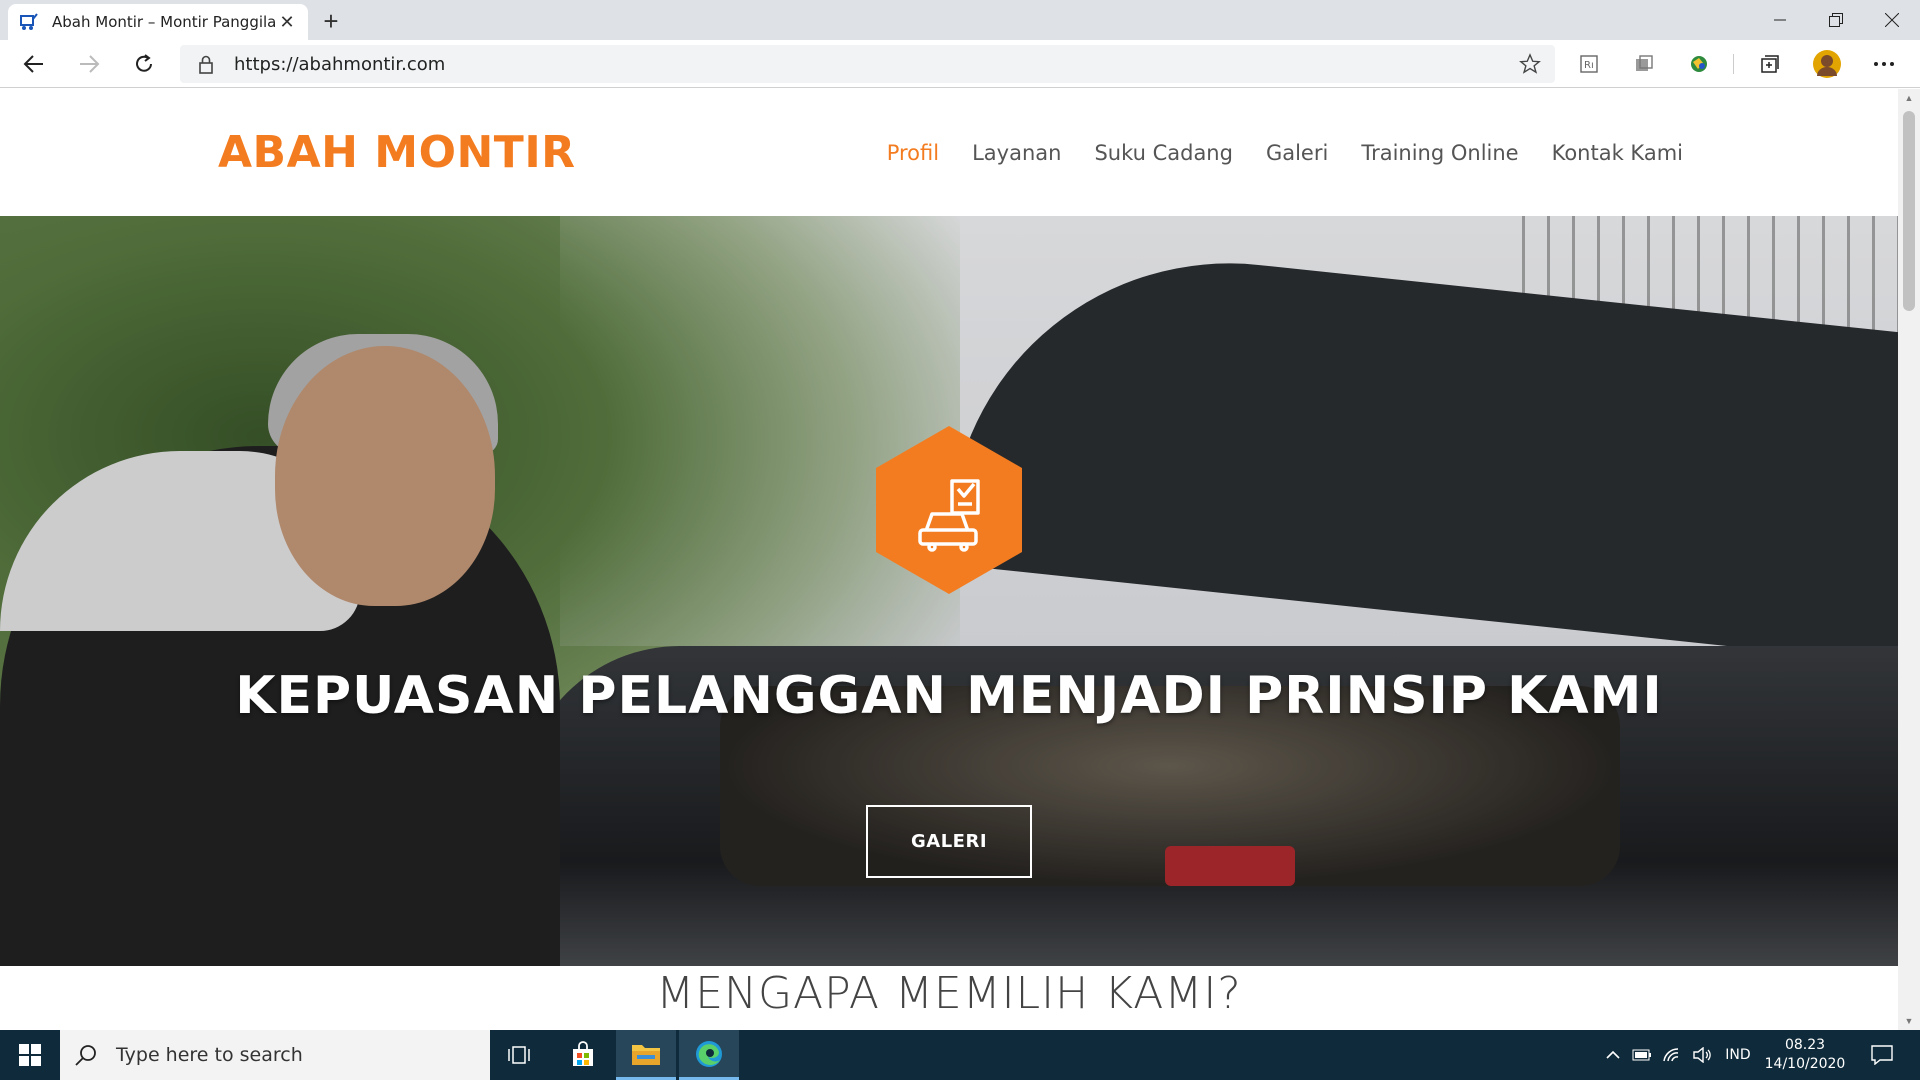  Describe the element at coordinates (34, 64) in the screenshot. I see `back-button` at that location.